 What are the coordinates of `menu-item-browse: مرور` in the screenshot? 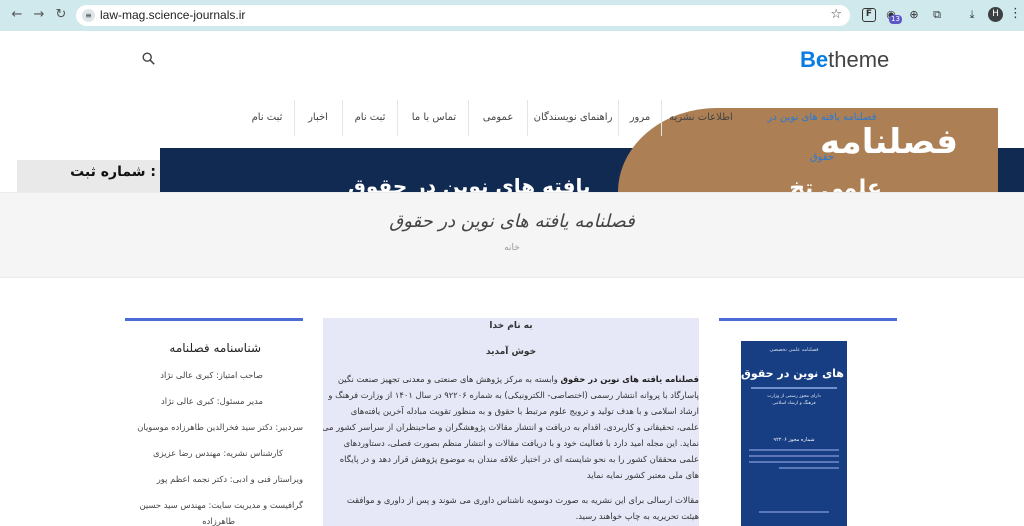 It's located at (640, 118).